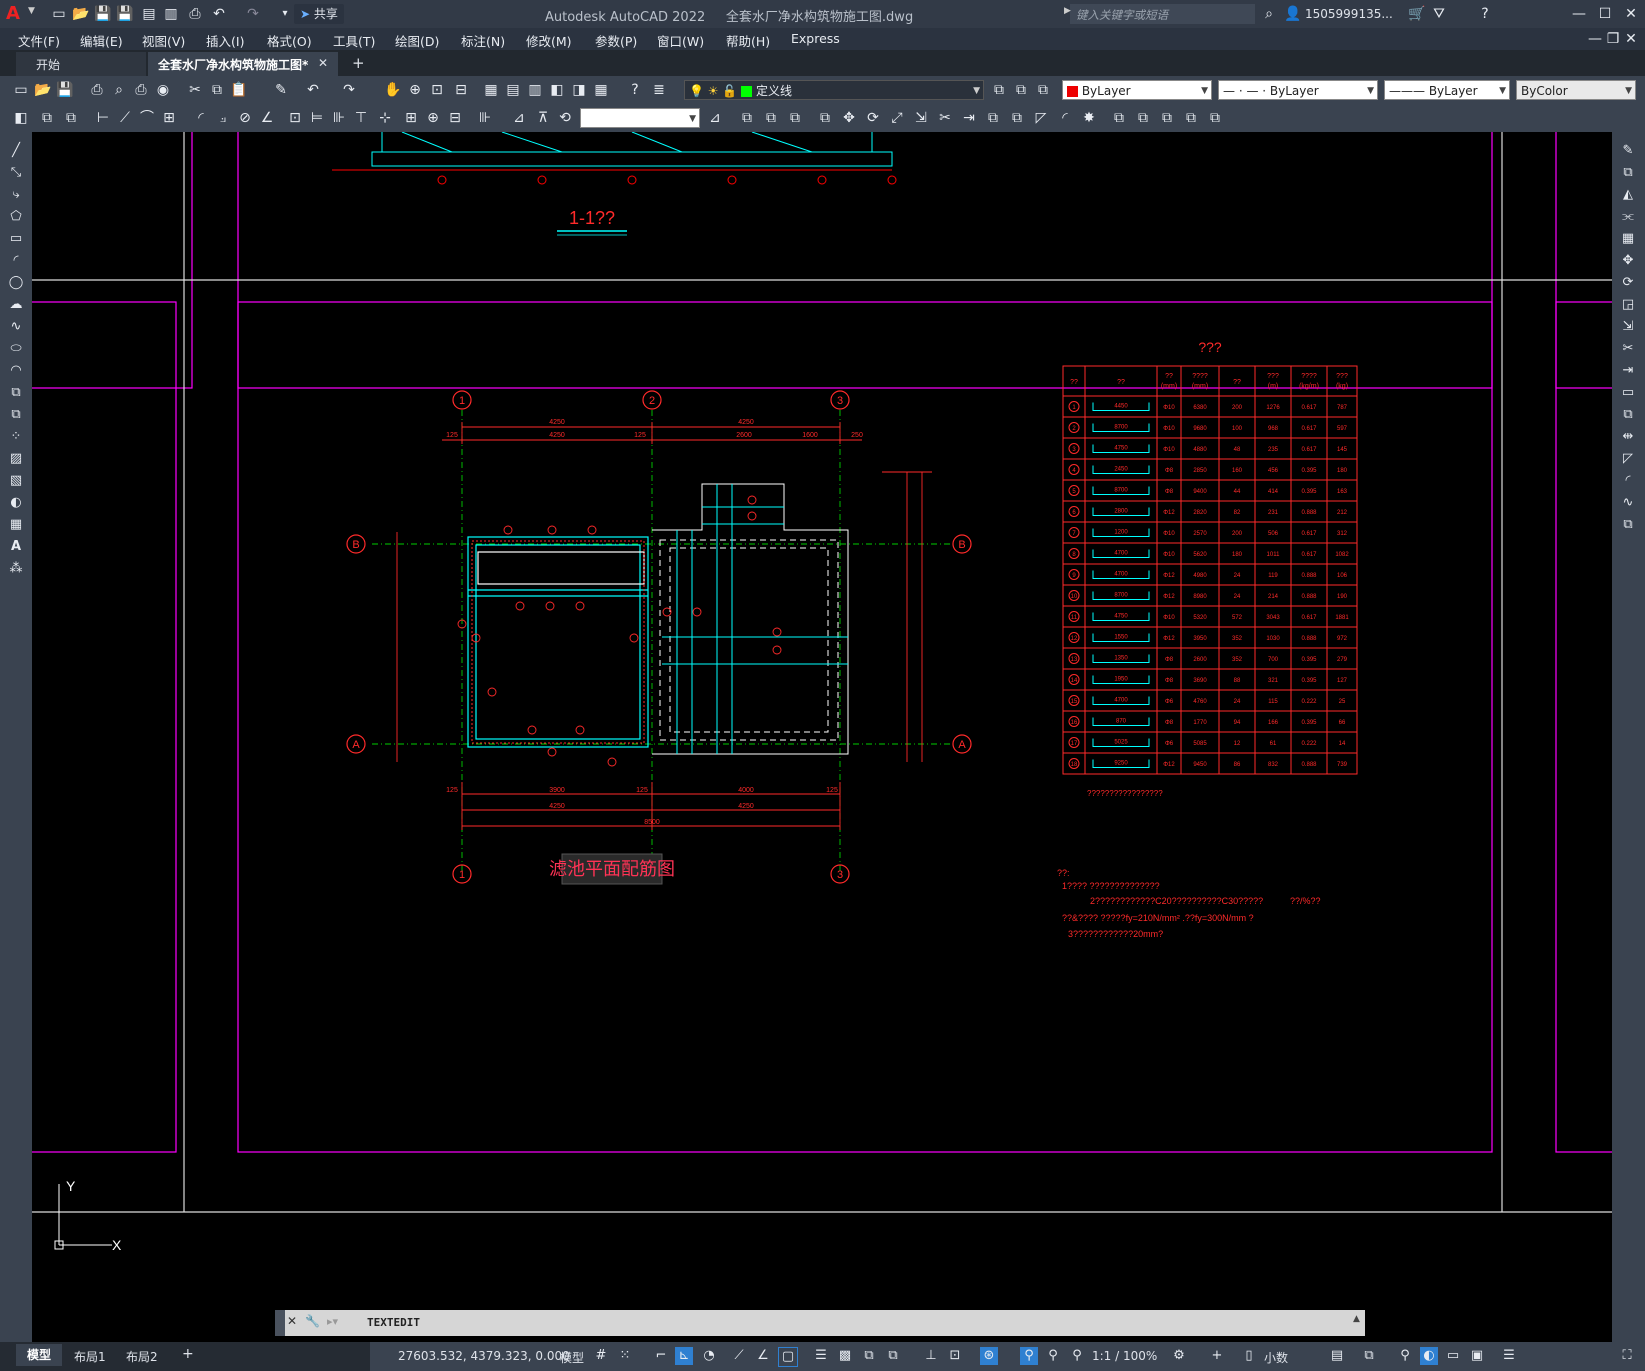 The image size is (1645, 1371). Describe the element at coordinates (680, 40) in the screenshot. I see `menu-window: 窗口(W)` at that location.